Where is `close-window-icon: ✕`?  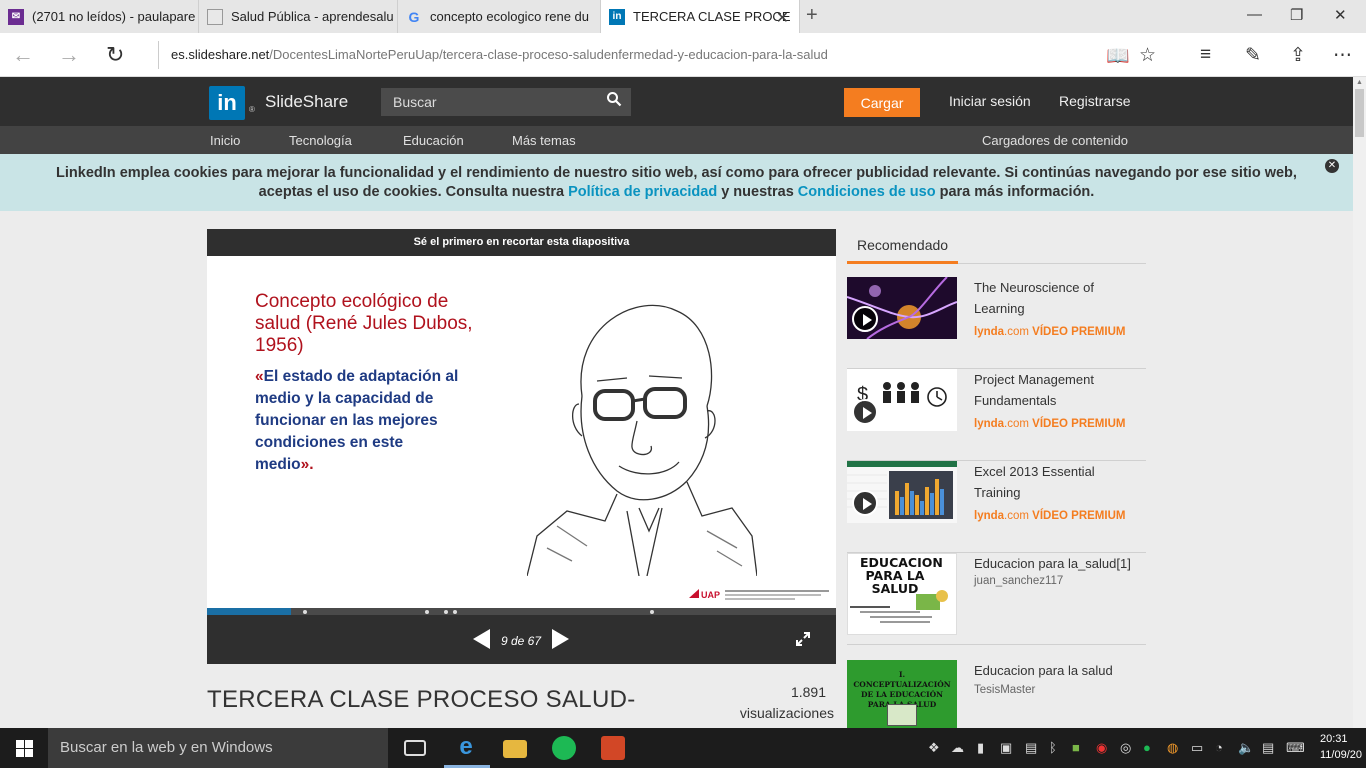
close-window-icon: ✕ is located at coordinates (1340, 15).